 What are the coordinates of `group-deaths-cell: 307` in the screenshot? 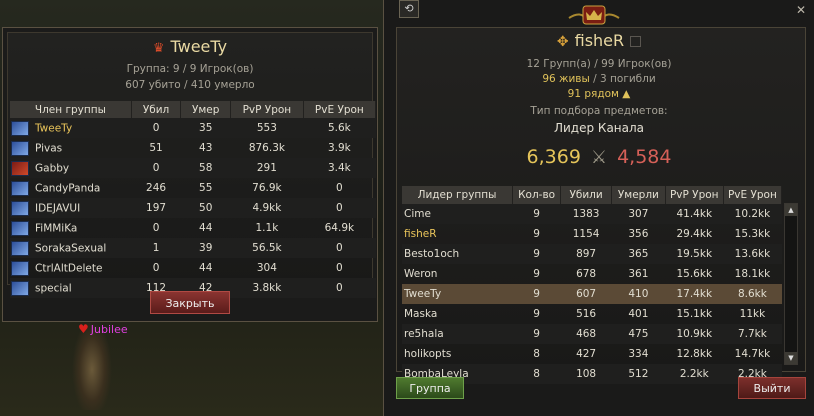 It's located at (638, 214).